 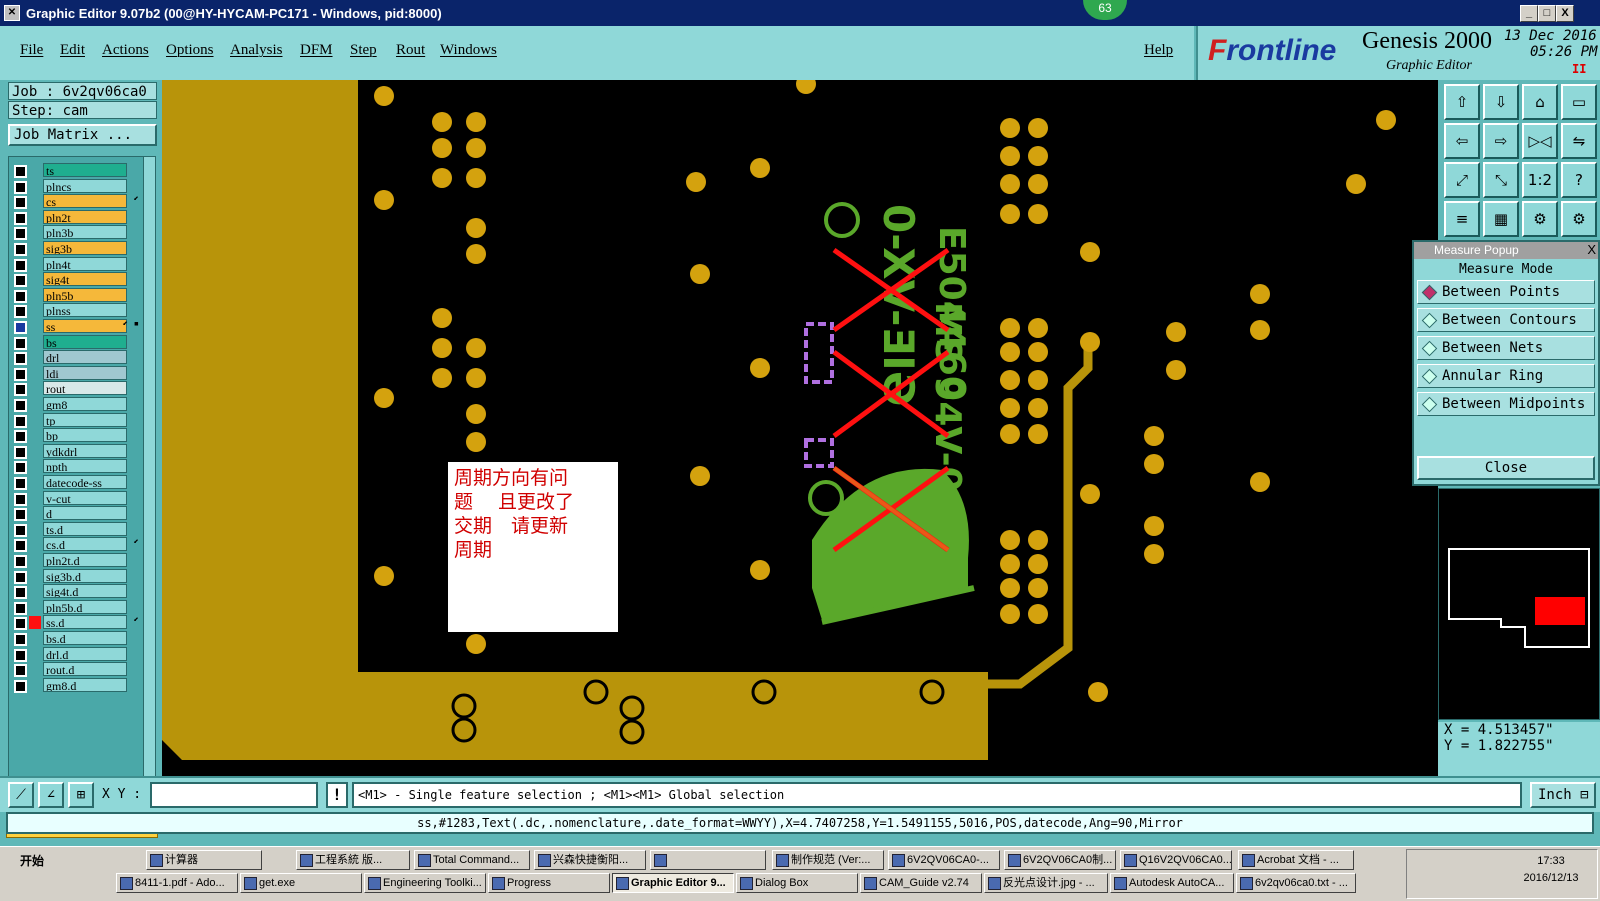 What do you see at coordinates (85, 544) in the screenshot?
I see `layer-name: cs.d` at bounding box center [85, 544].